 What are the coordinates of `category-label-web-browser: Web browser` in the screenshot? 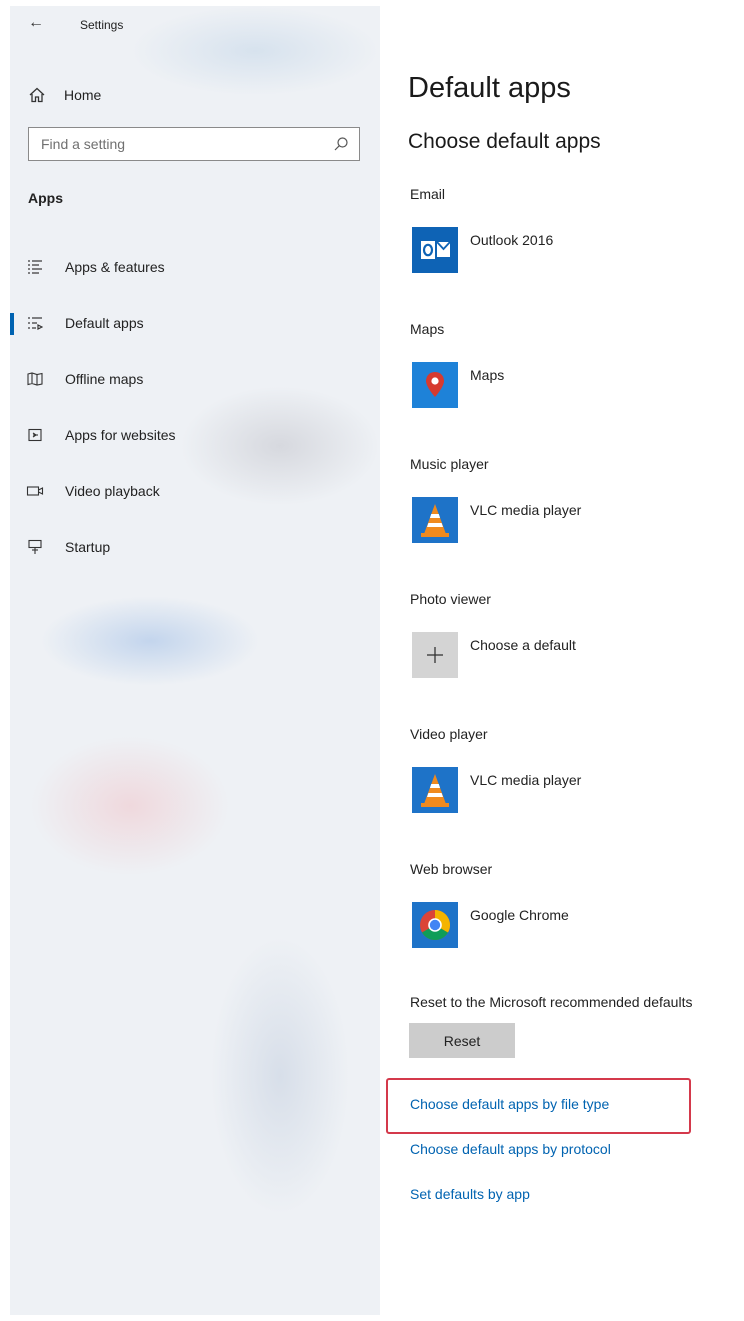 It's located at (451, 869).